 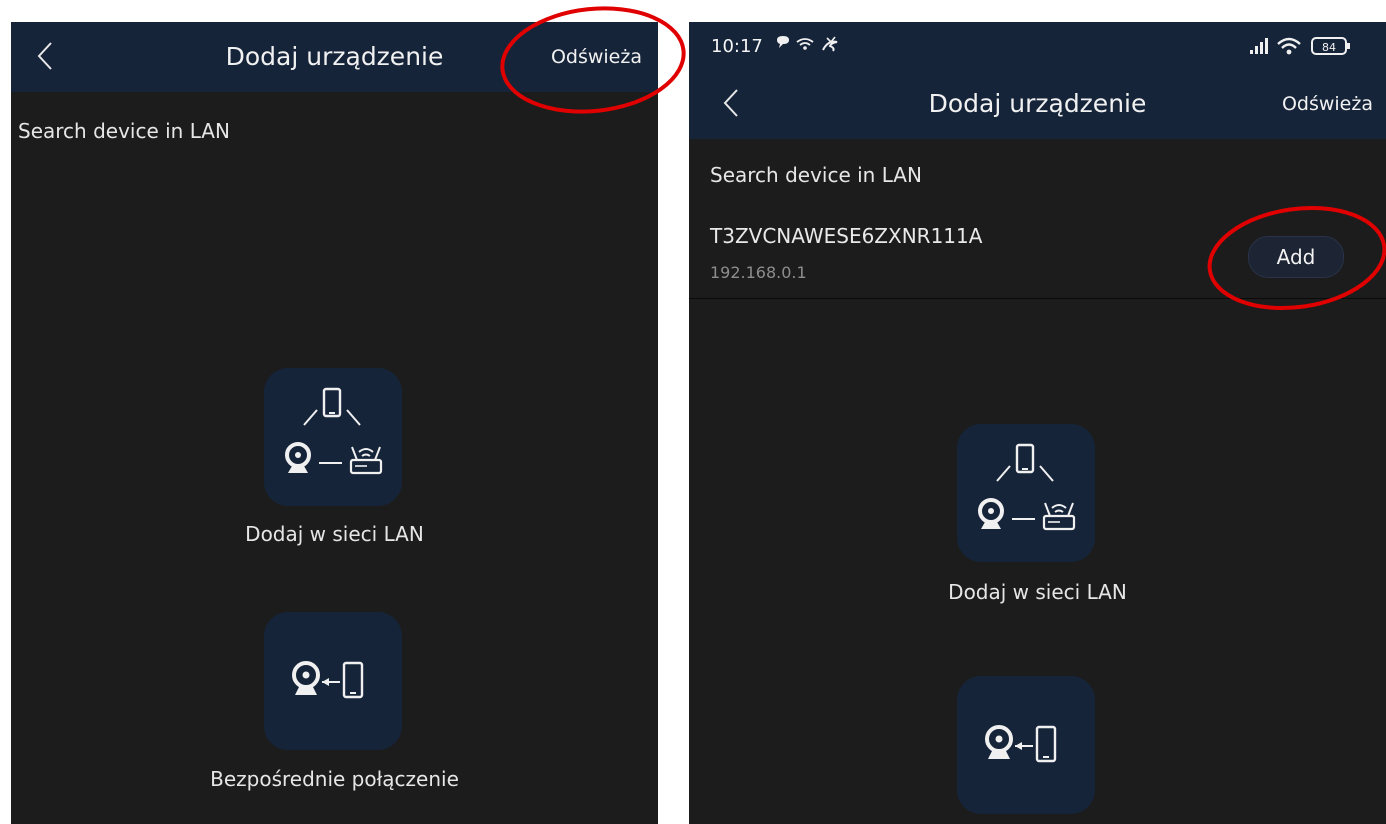 I want to click on missed-call-icon, so click(x=830, y=46).